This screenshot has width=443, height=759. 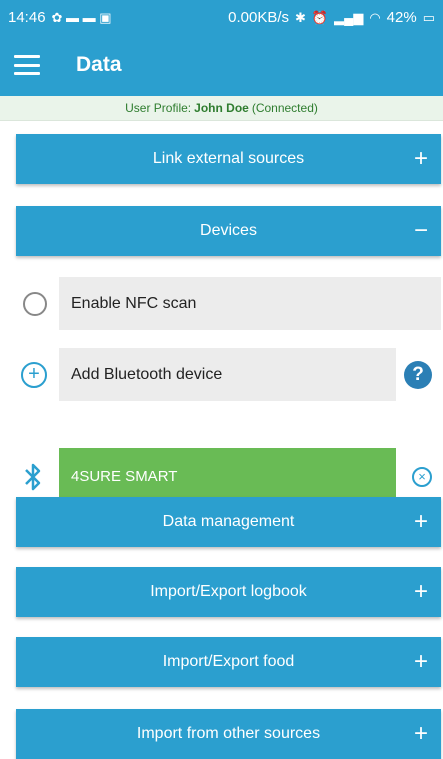 What do you see at coordinates (259, 17) in the screenshot?
I see `network-speed: 0.00KB/s` at bounding box center [259, 17].